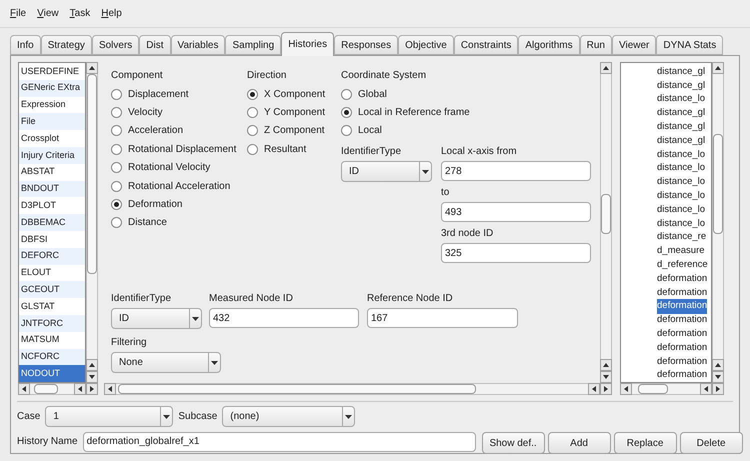 The image size is (750, 461). I want to click on filtering-dropdown: None, so click(166, 363).